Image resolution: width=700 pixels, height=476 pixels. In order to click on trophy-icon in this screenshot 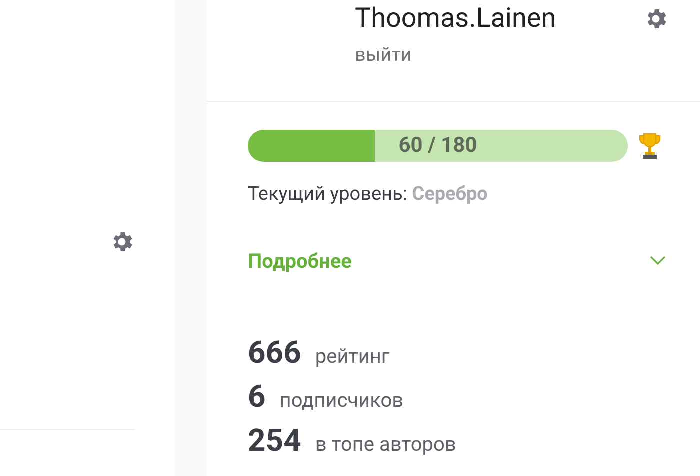, I will do `click(650, 146)`.